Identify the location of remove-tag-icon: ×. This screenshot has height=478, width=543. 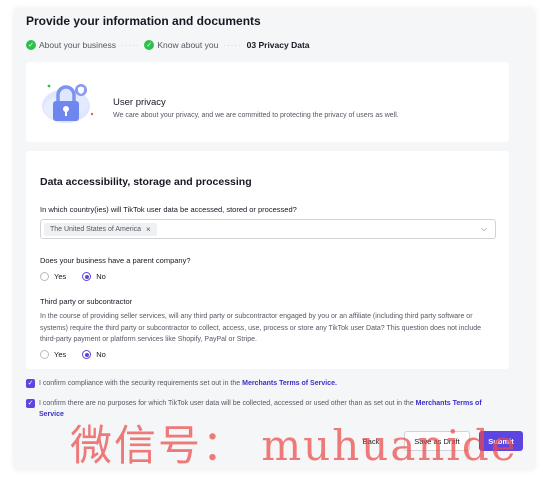
(148, 229).